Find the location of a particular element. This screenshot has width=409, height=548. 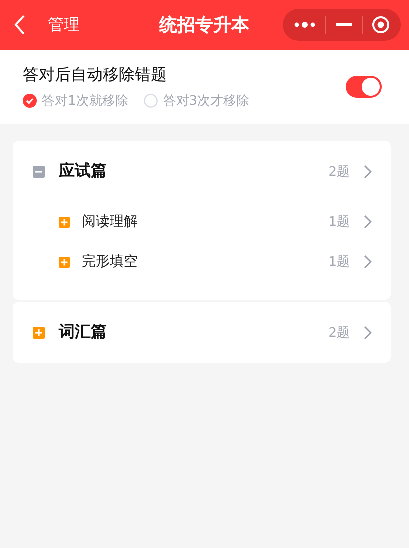

back-label: 管理 is located at coordinates (64, 25).